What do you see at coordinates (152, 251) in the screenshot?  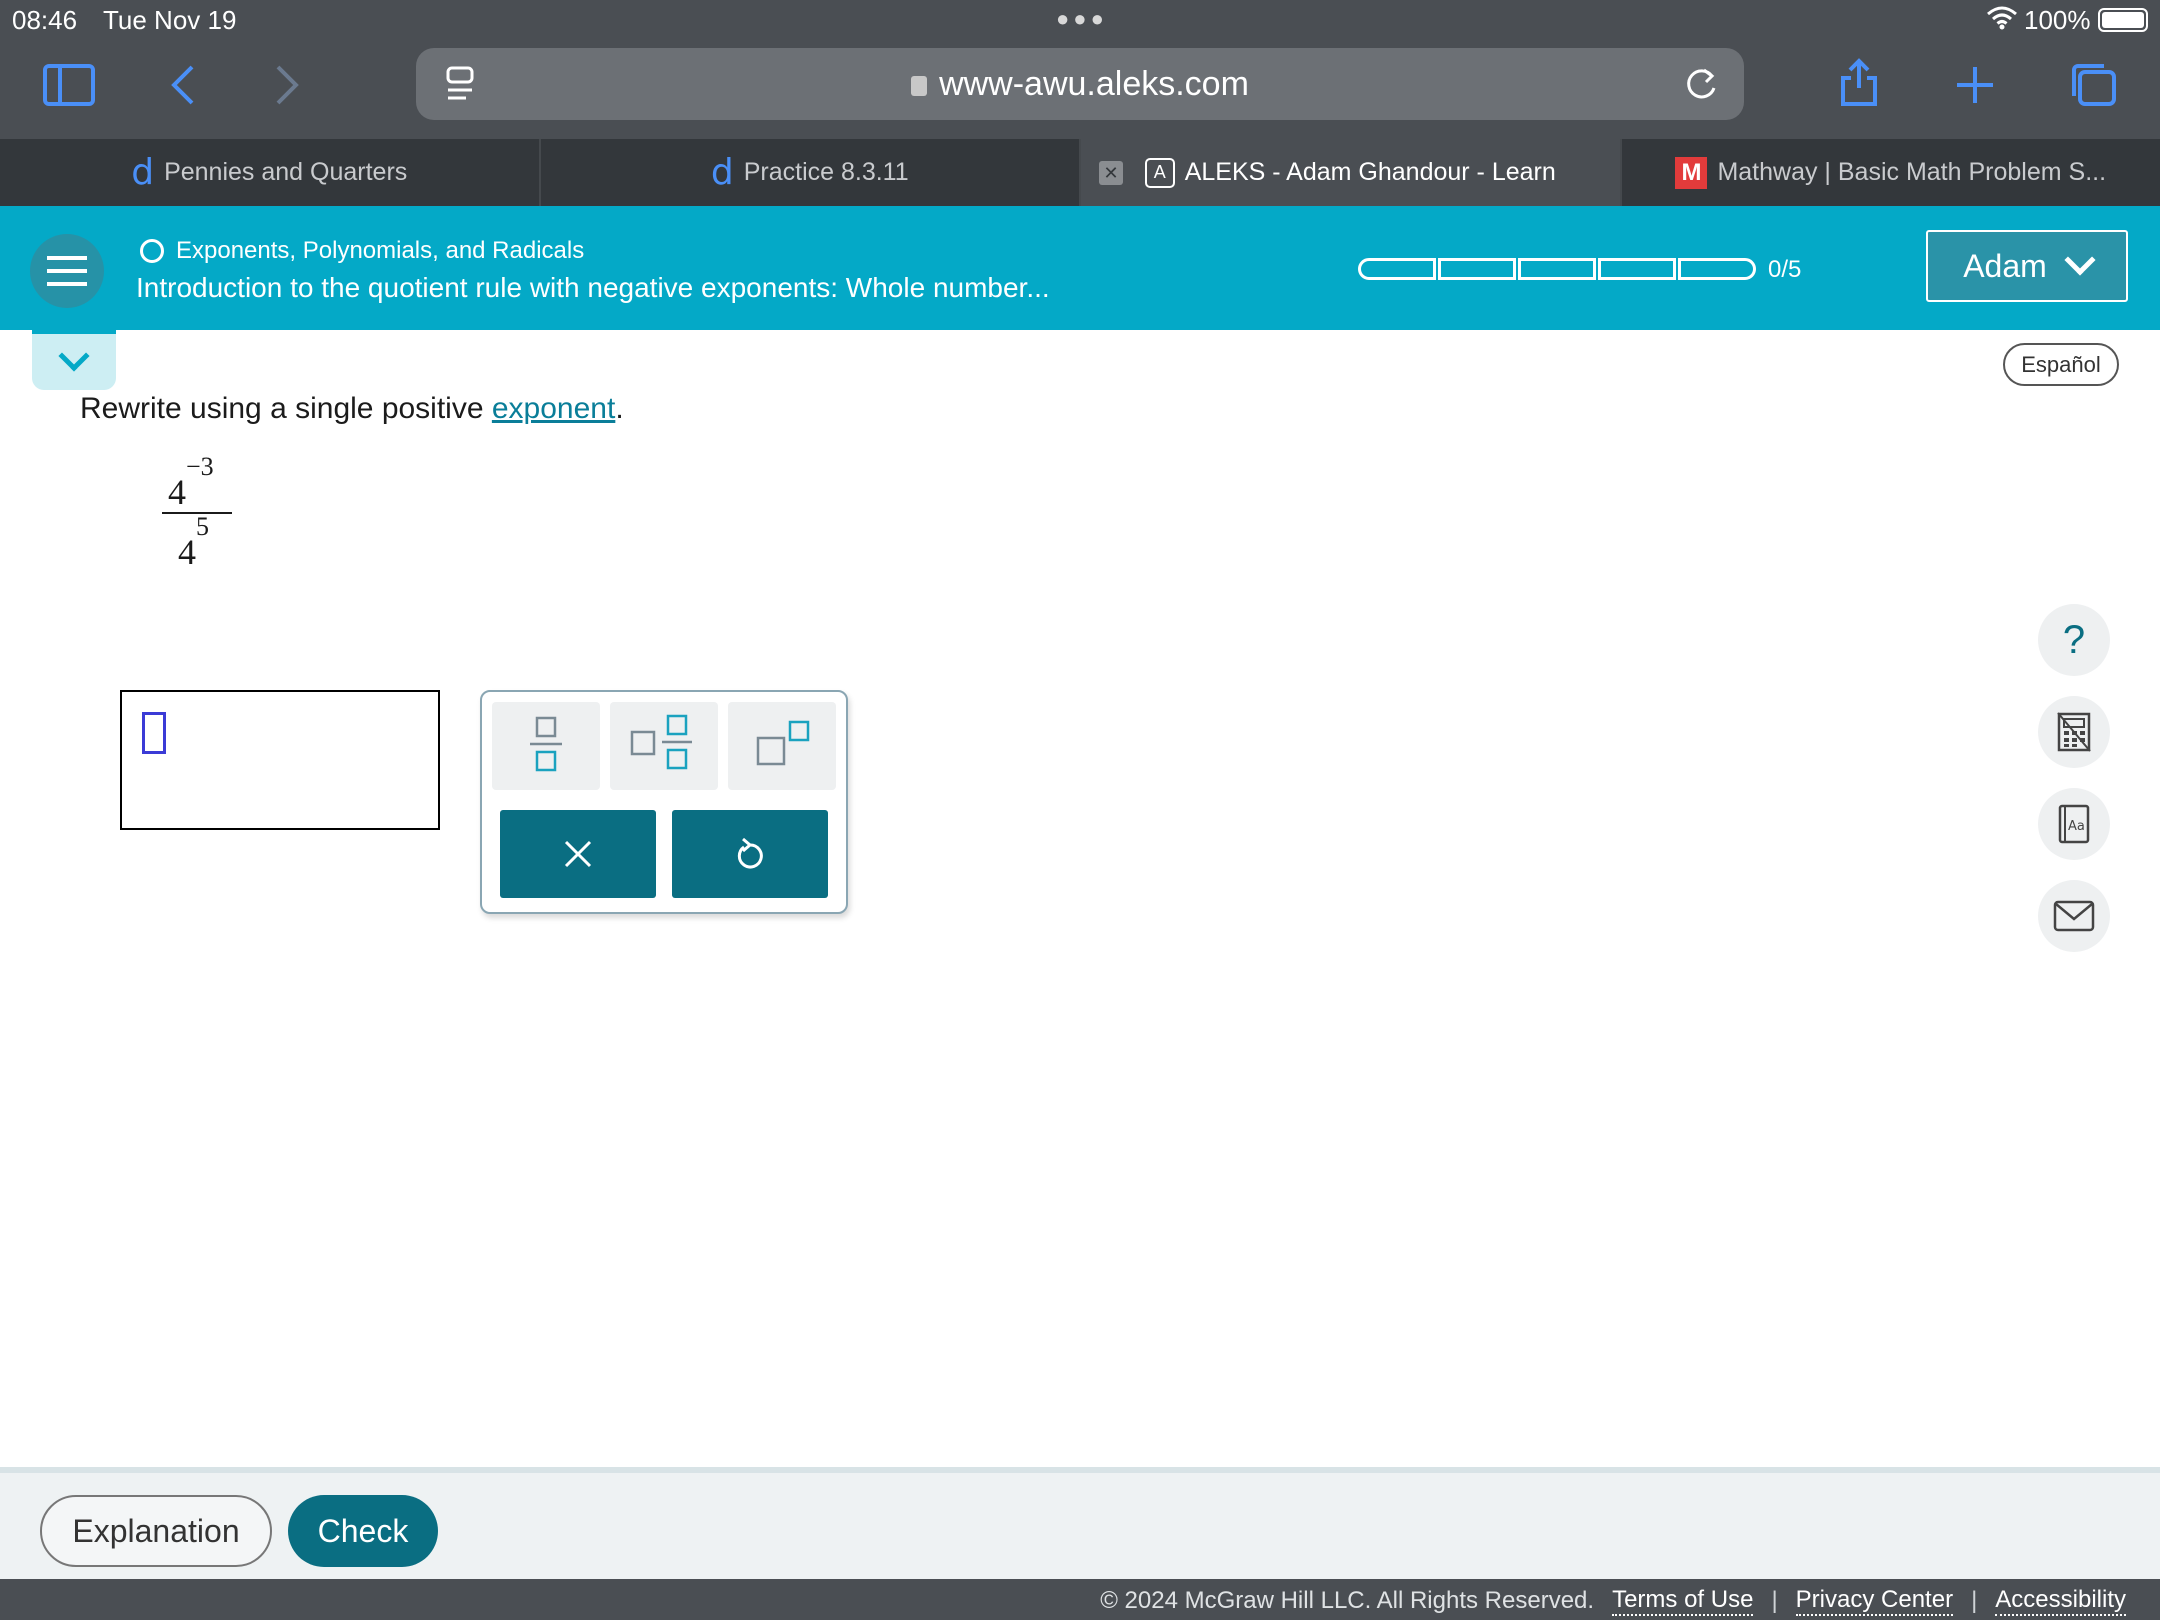 I see `topic-status-icon` at bounding box center [152, 251].